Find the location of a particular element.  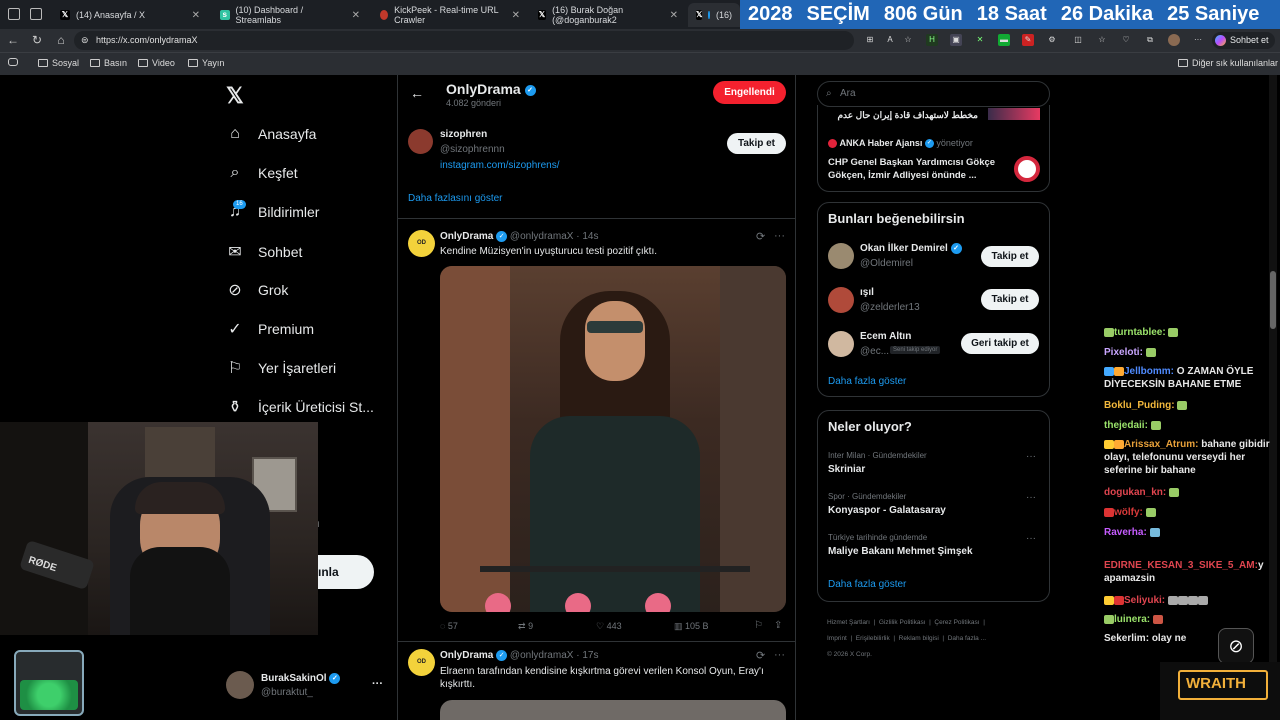

blocked-button: Engellendi is located at coordinates (749, 92).